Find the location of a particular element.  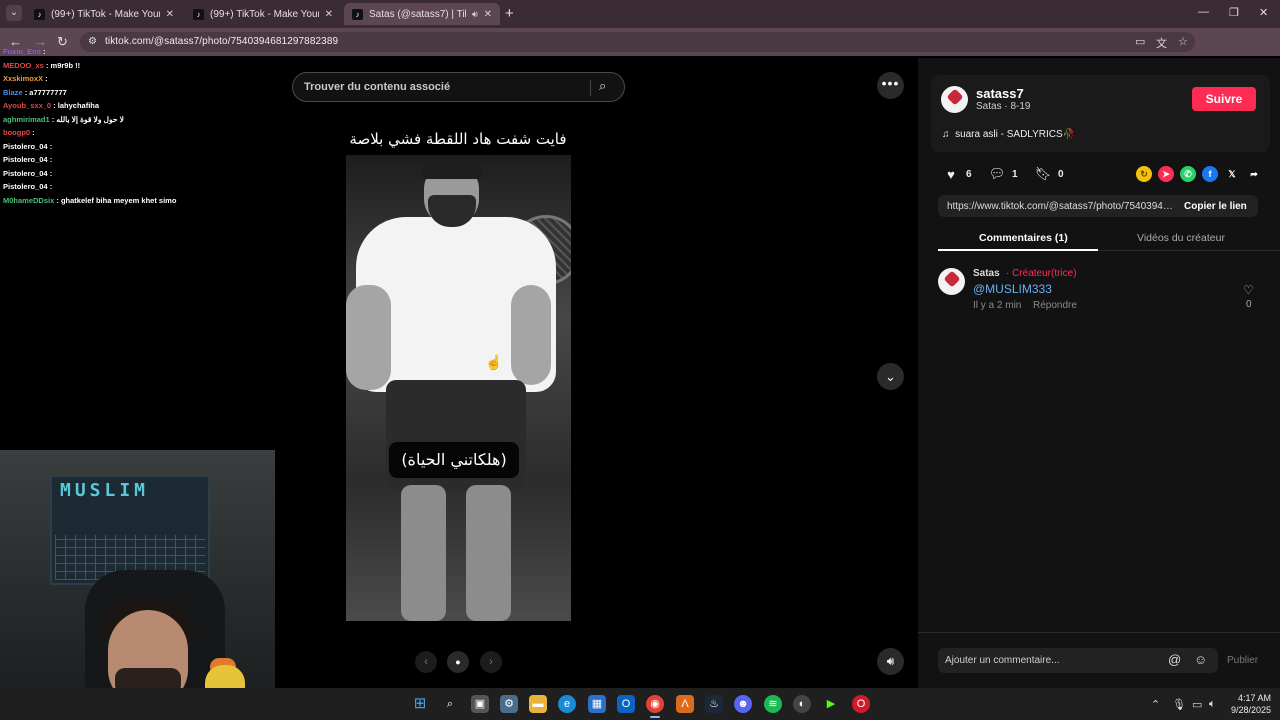

search-icon: ⌕ is located at coordinates (602, 86).